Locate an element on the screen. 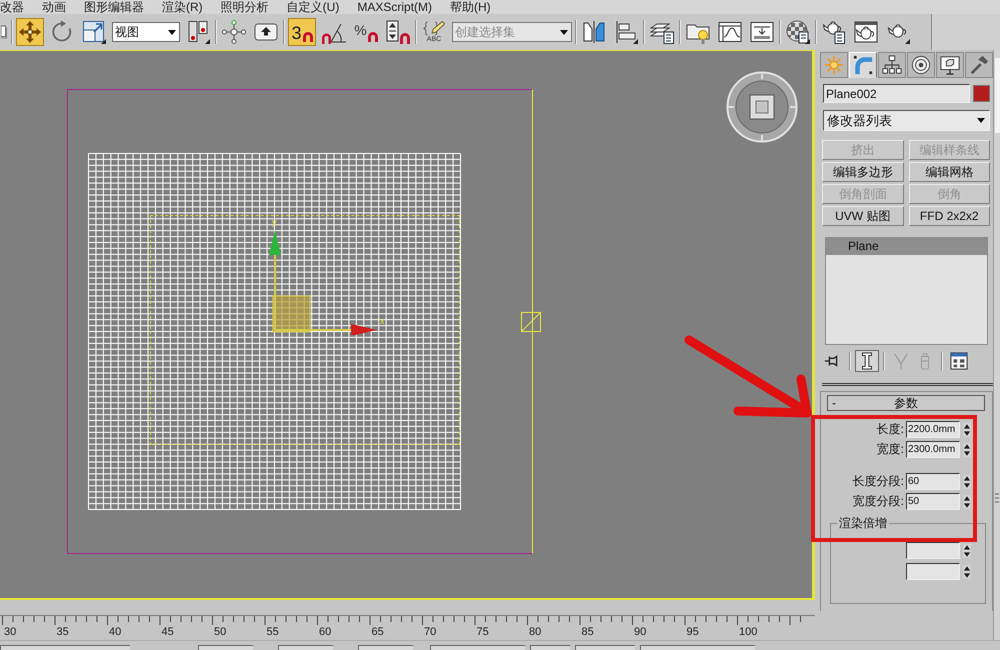 This screenshot has height=650, width=1000. spinner-snap-button is located at coordinates (398, 32).